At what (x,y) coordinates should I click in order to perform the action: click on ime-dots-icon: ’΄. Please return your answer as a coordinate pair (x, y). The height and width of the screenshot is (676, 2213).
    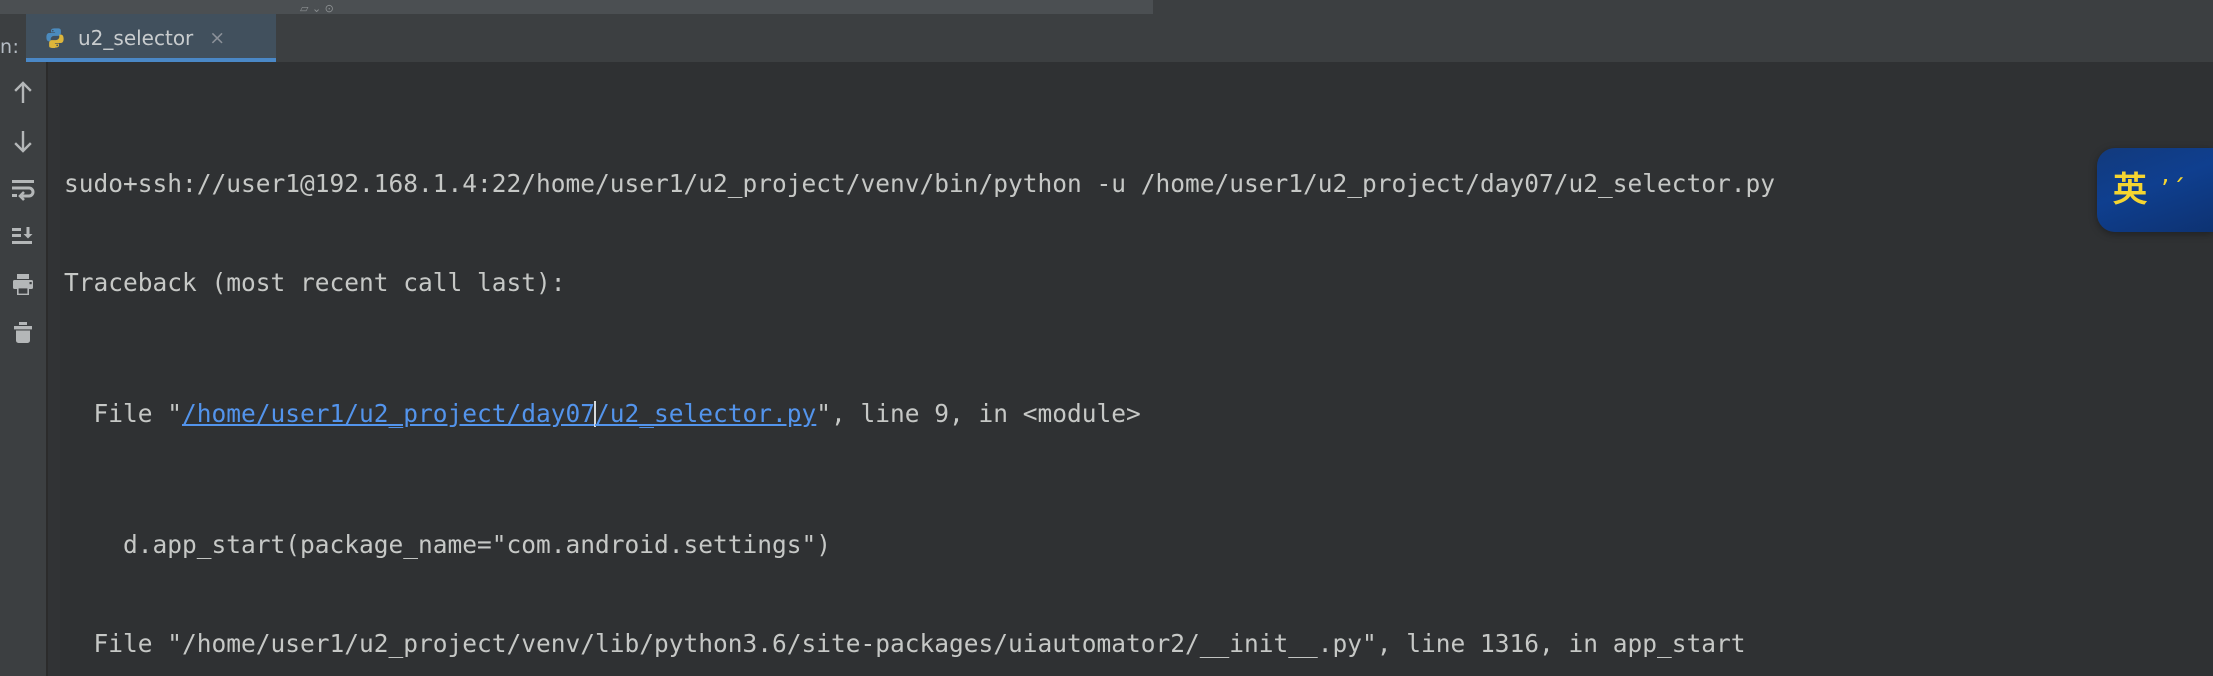
    Looking at the image, I should click on (2175, 190).